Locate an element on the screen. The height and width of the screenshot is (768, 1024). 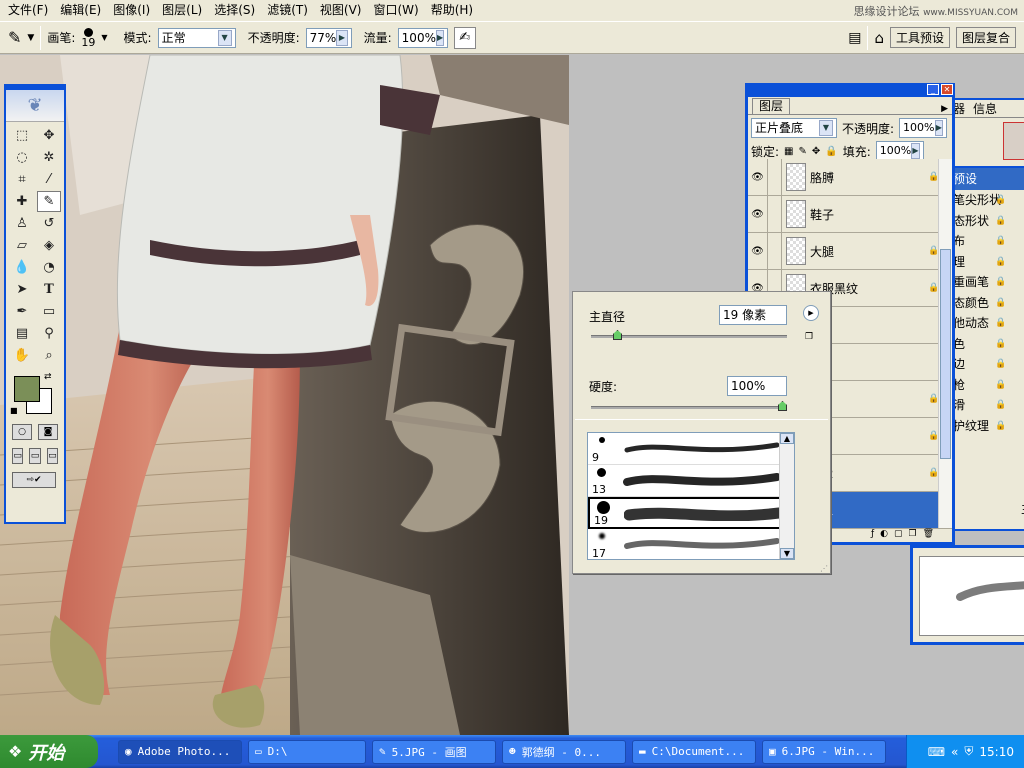
airbrush-icon: ✍ is located at coordinates (464, 37).